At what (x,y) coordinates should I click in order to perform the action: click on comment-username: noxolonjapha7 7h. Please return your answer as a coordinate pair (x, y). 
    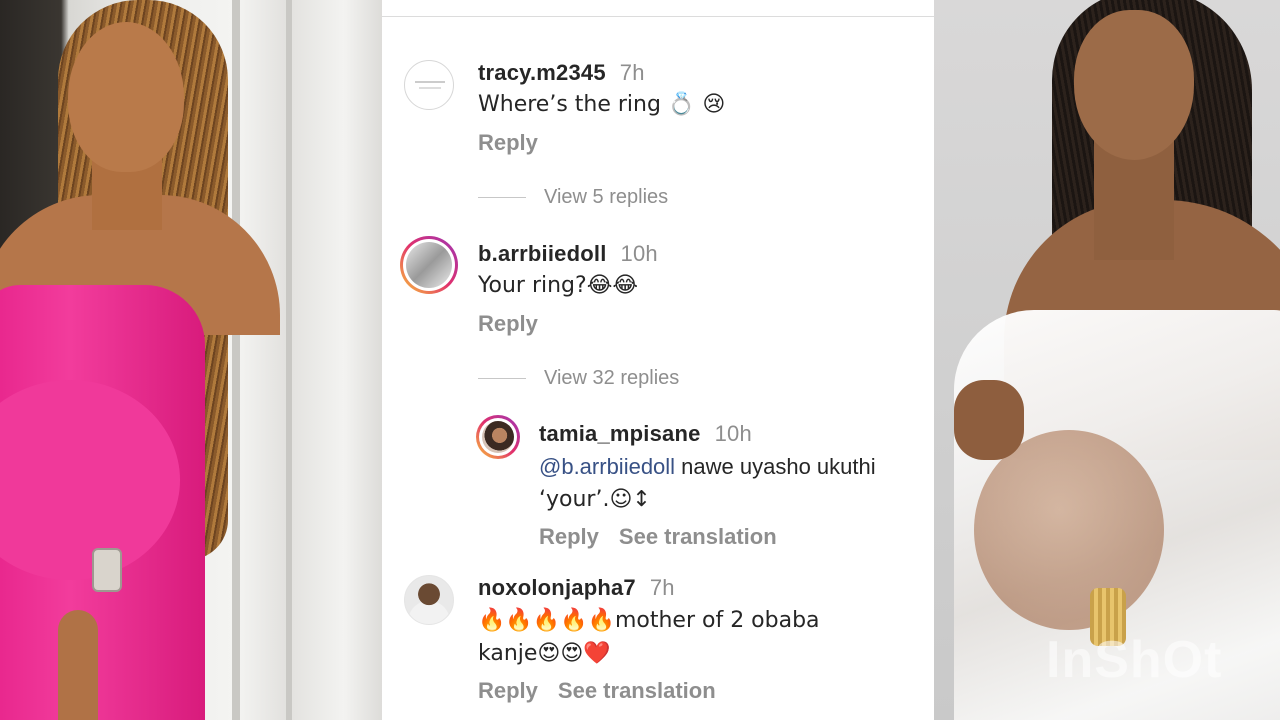
    Looking at the image, I should click on (576, 588).